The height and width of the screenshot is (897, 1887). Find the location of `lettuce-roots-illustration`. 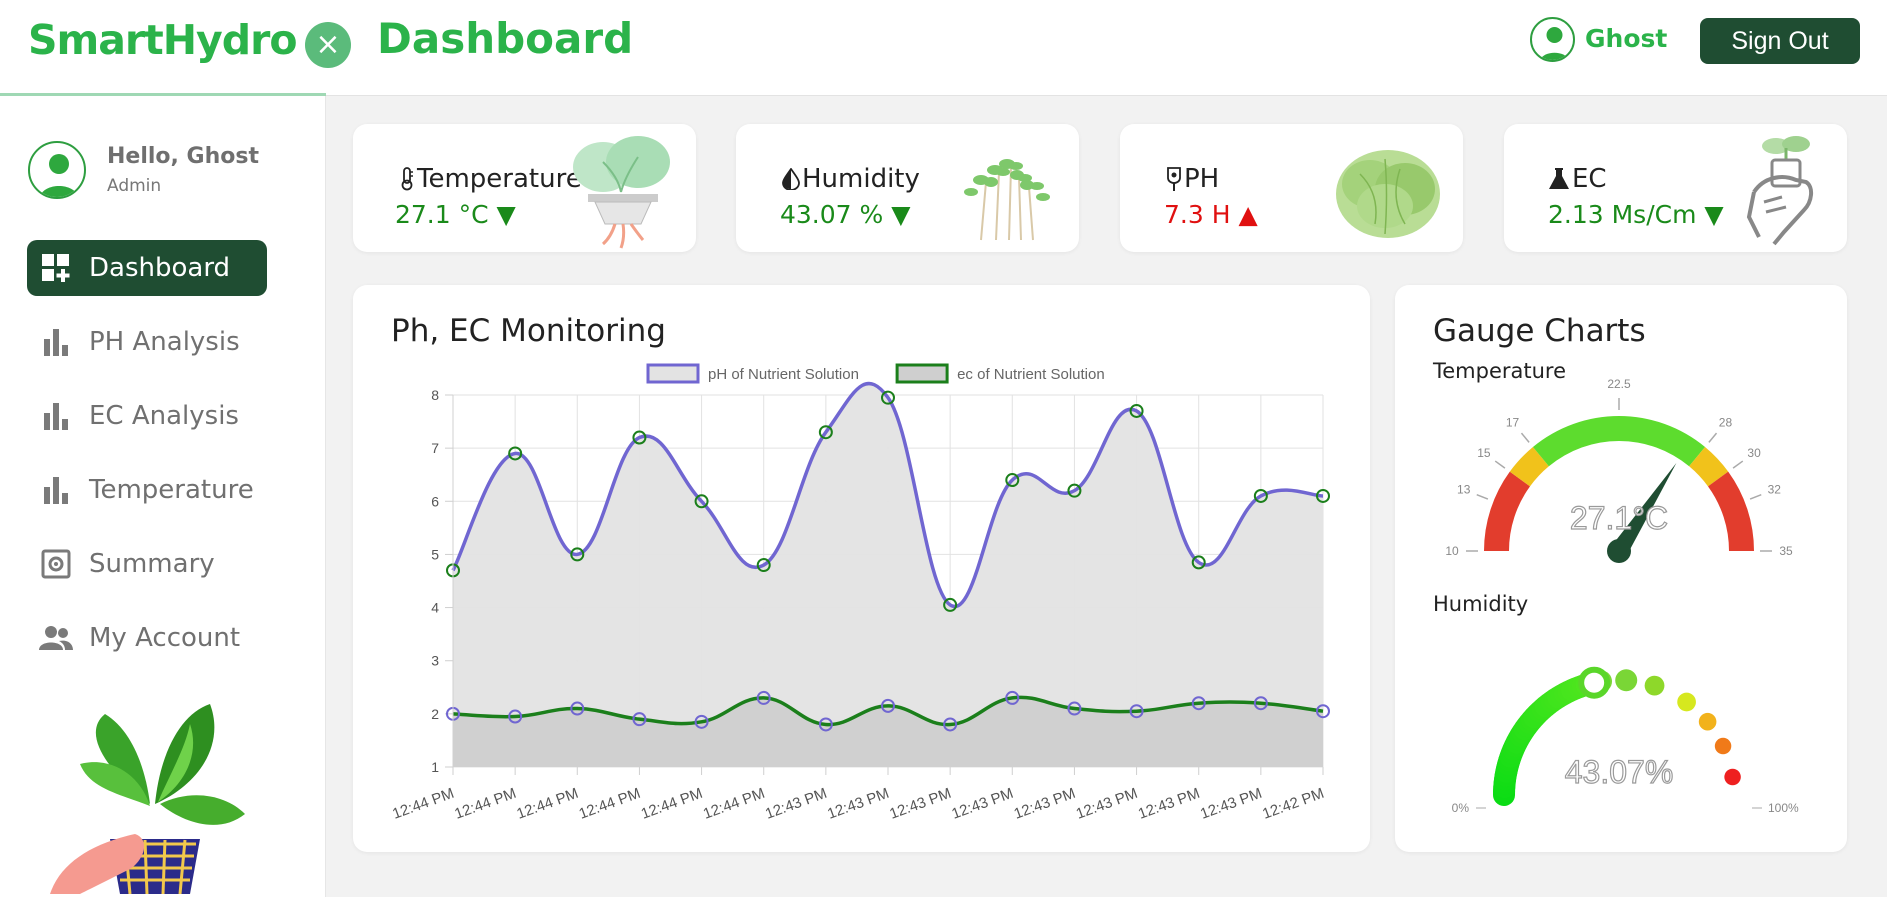

lettuce-roots-illustration is located at coordinates (621, 192).